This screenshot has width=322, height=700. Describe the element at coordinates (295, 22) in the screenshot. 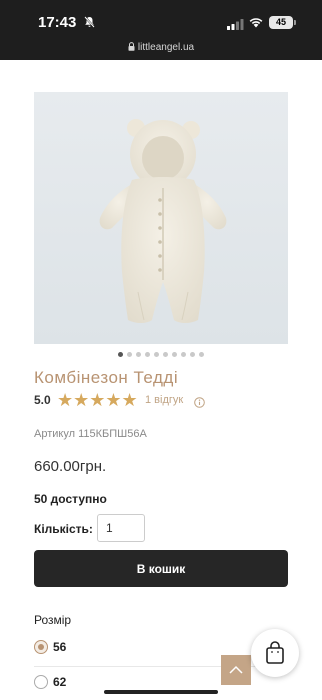

I see `battery-nub` at that location.